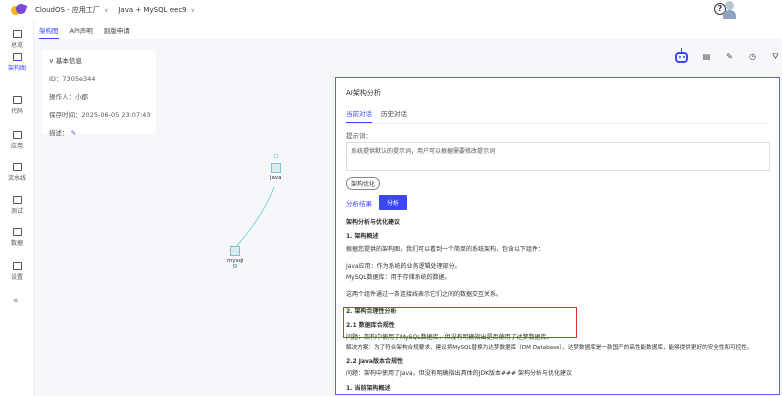 The image size is (782, 396). What do you see at coordinates (17, 105) in the screenshot?
I see `sidebar-item-code: 代码` at bounding box center [17, 105].